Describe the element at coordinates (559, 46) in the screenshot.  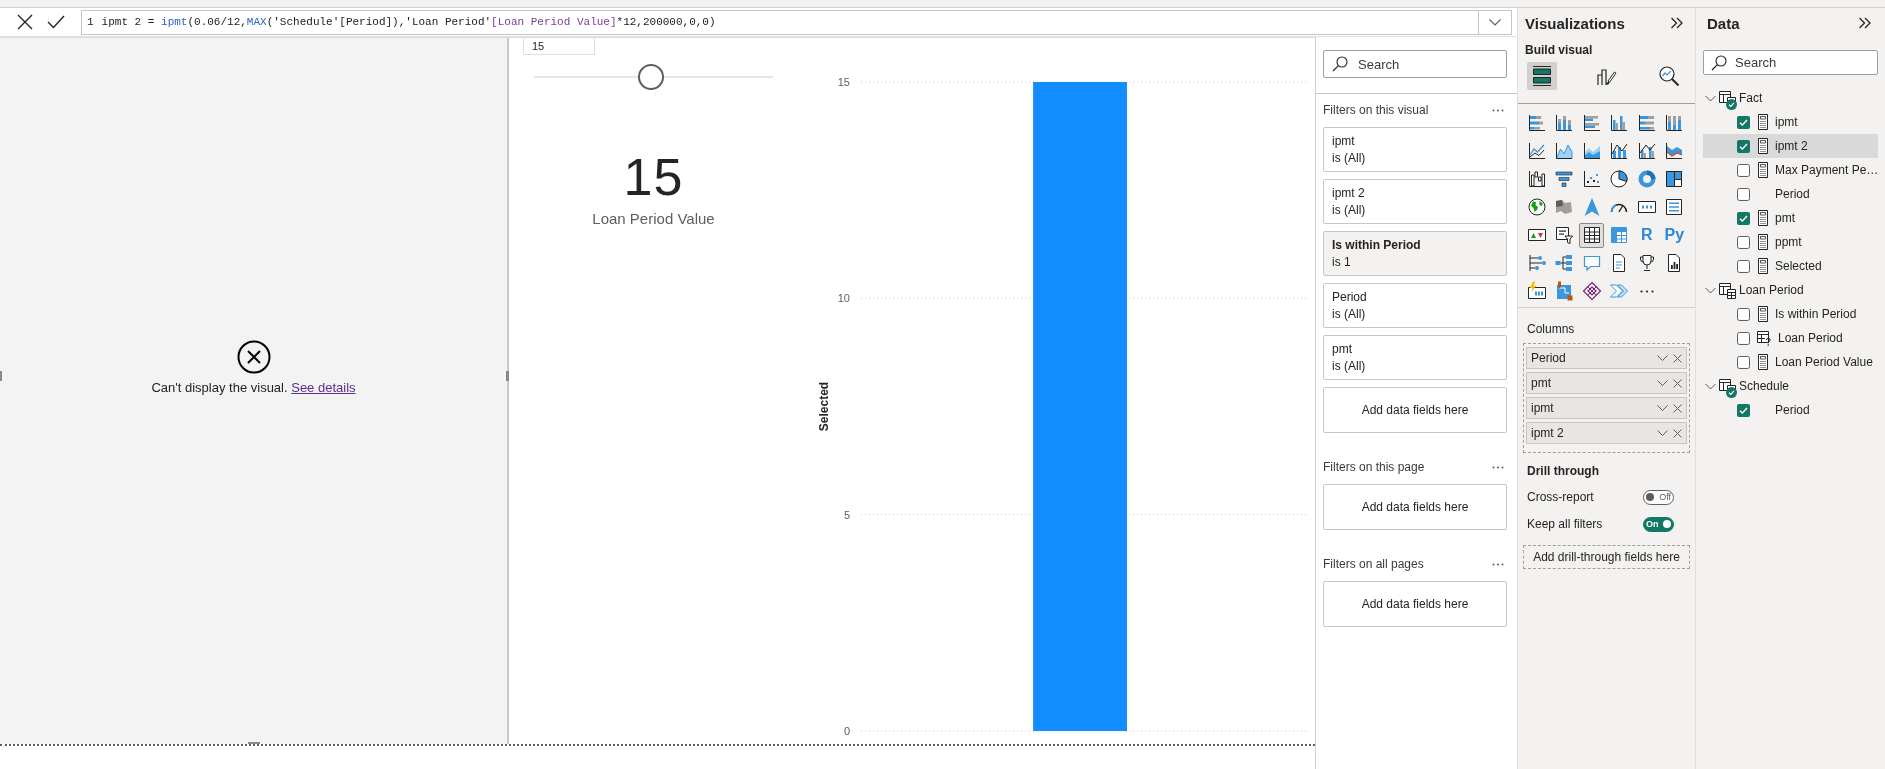
I see `slicer-input: 15` at that location.